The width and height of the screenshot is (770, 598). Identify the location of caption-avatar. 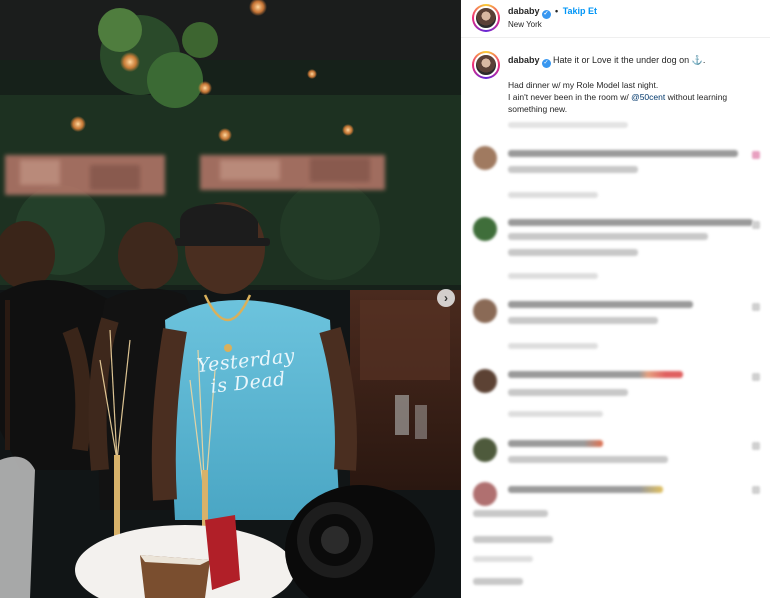
(486, 65).